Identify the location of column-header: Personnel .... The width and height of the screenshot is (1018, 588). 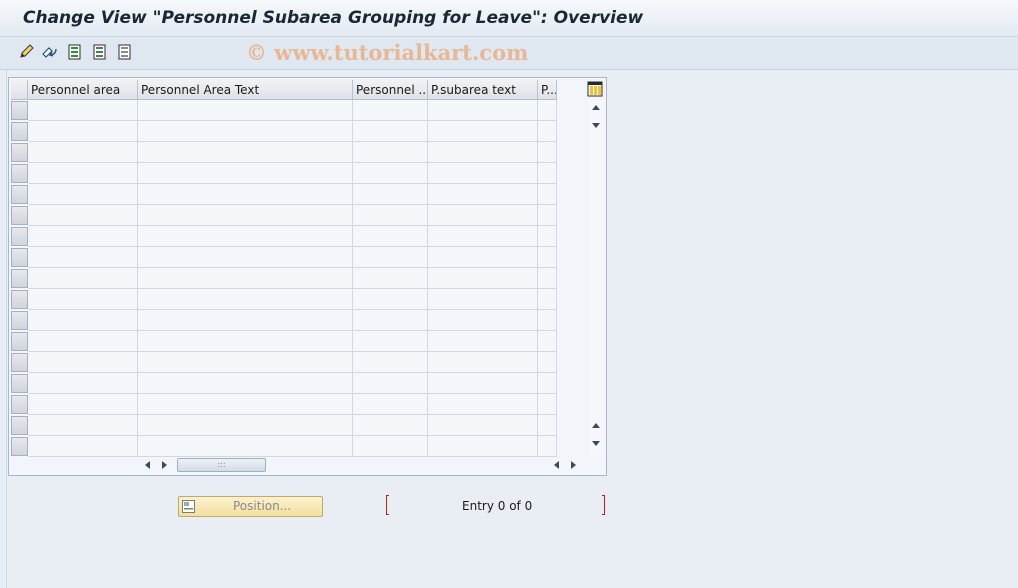
(390, 90).